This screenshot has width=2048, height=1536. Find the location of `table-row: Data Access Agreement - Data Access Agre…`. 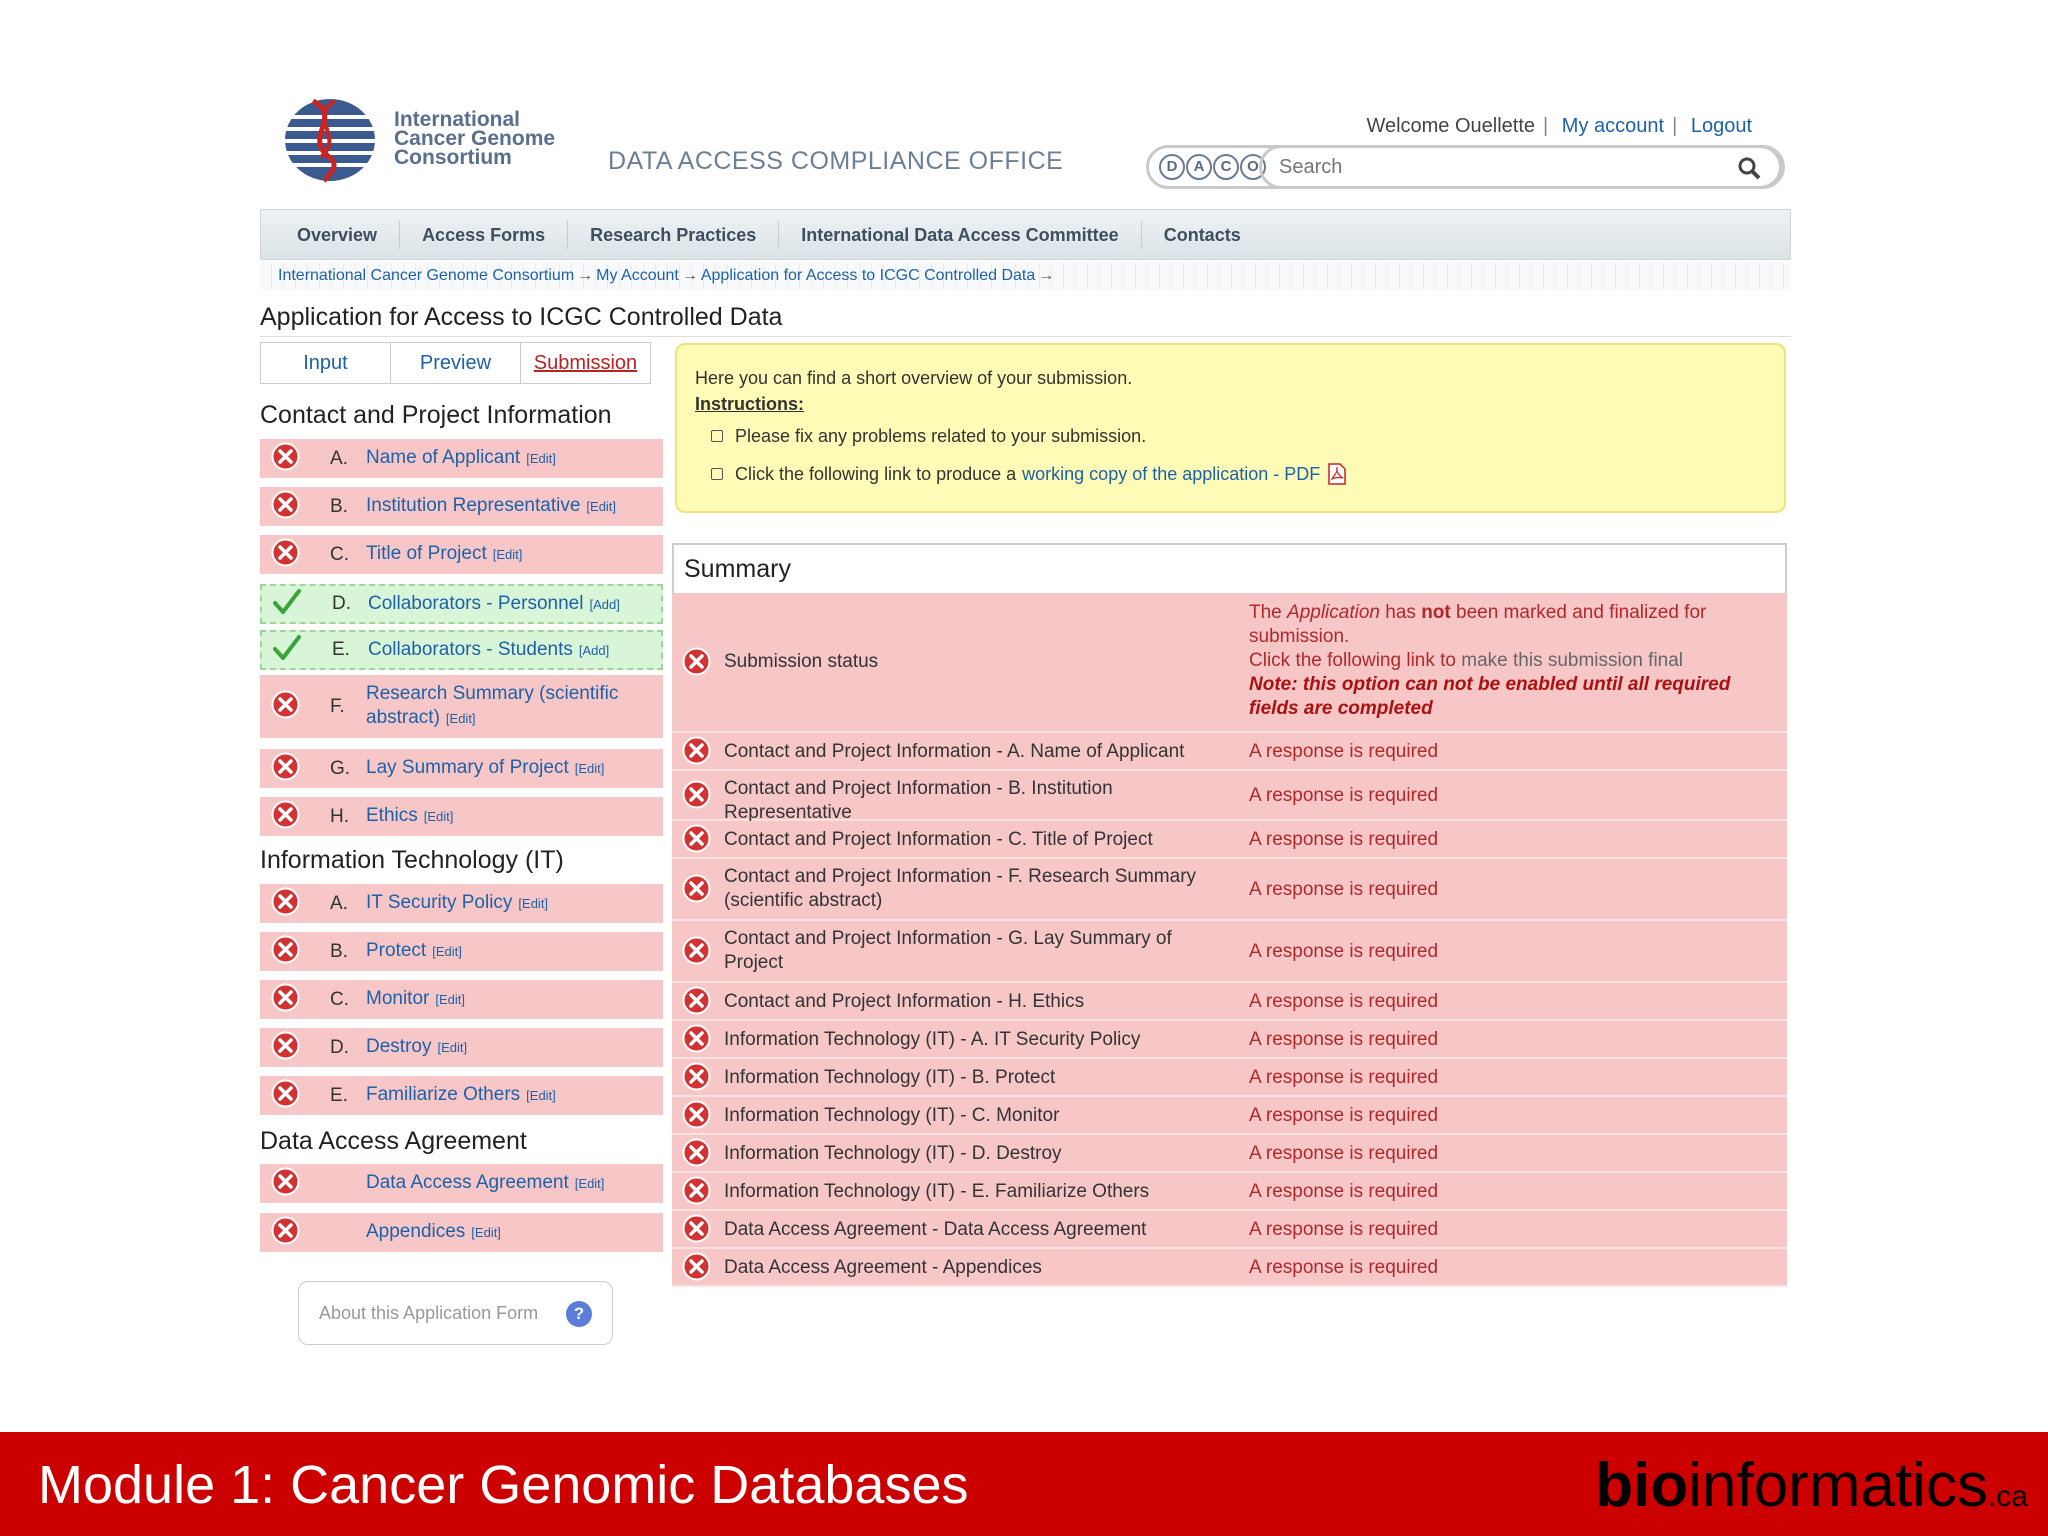

table-row: Data Access Agreement - Data Access Agre… is located at coordinates (1229, 1230).